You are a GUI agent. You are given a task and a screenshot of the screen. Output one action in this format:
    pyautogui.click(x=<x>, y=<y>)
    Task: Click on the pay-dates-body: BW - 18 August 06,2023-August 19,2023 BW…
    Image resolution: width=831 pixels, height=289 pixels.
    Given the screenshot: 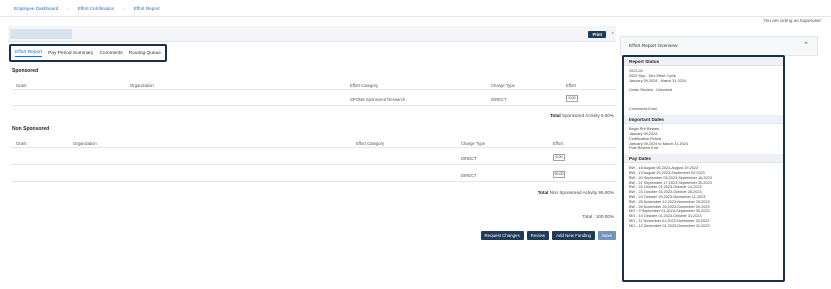 What is the action you would take?
    pyautogui.click(x=703, y=197)
    